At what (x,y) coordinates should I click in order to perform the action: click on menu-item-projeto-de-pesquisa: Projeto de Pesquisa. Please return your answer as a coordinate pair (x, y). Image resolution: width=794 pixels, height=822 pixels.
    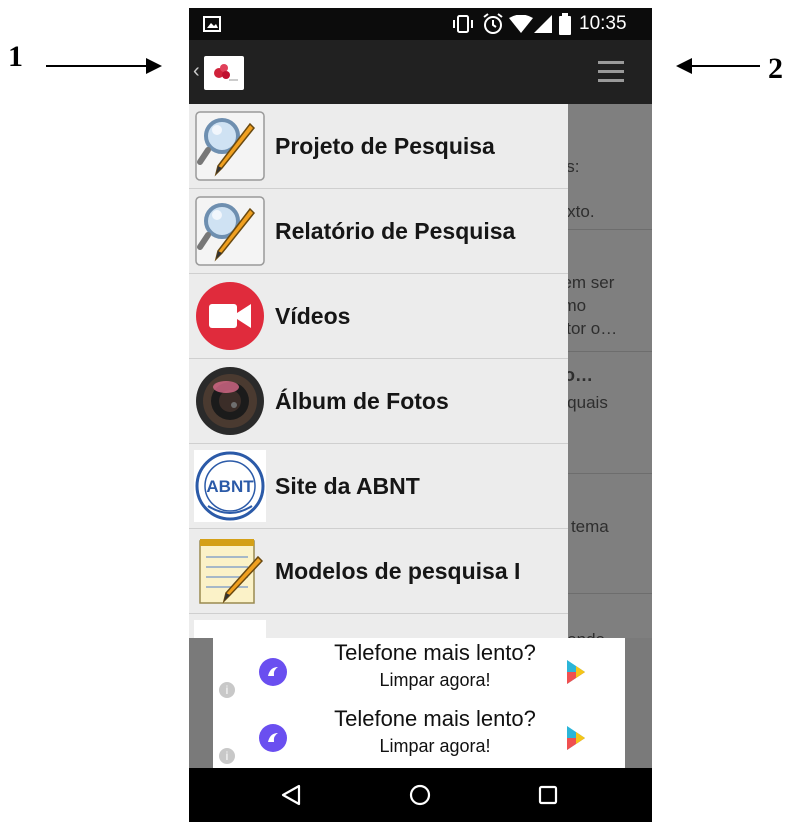
    Looking at the image, I should click on (378, 146).